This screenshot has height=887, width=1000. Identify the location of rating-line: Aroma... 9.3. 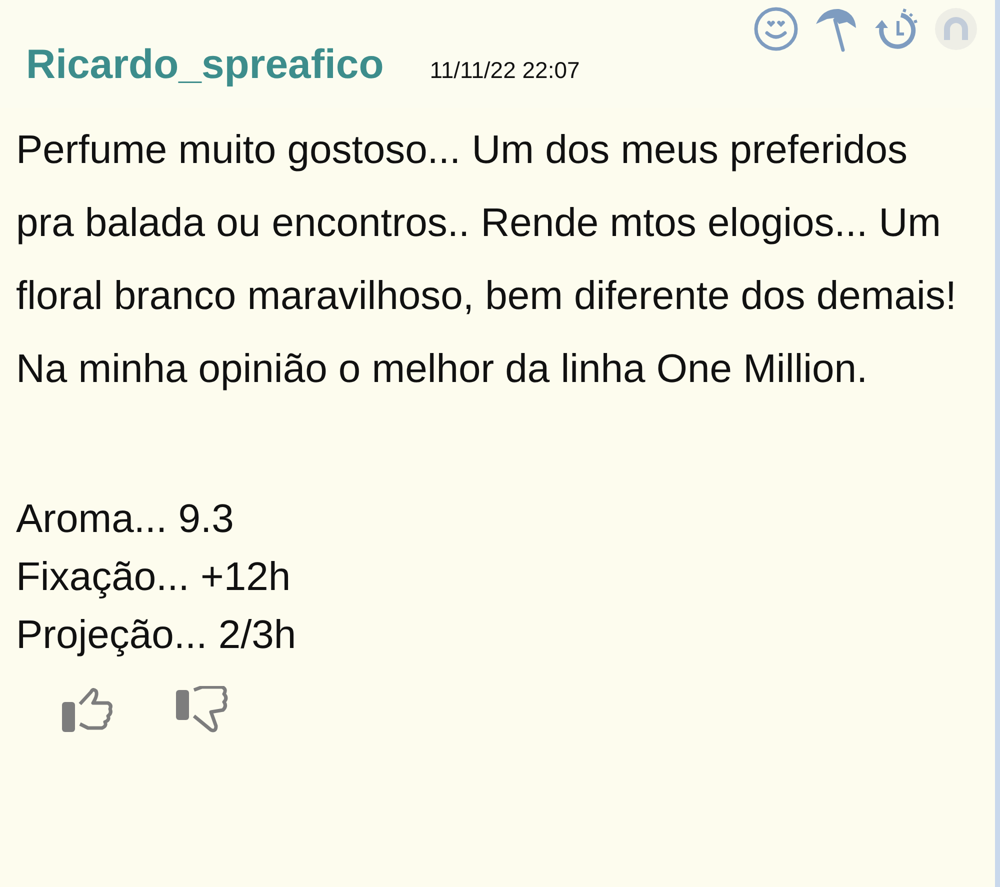
(125, 519).